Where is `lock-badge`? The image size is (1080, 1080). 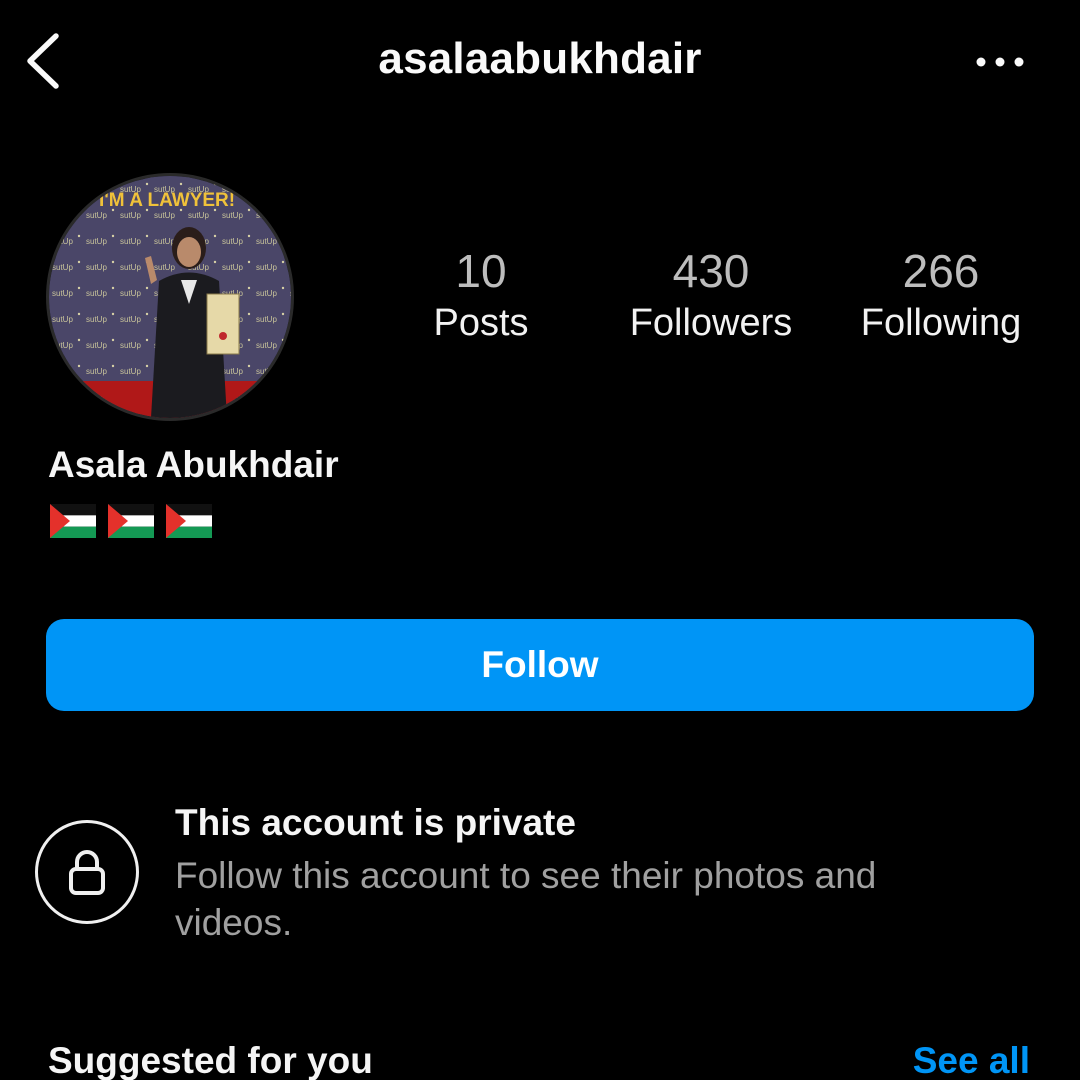 lock-badge is located at coordinates (87, 872).